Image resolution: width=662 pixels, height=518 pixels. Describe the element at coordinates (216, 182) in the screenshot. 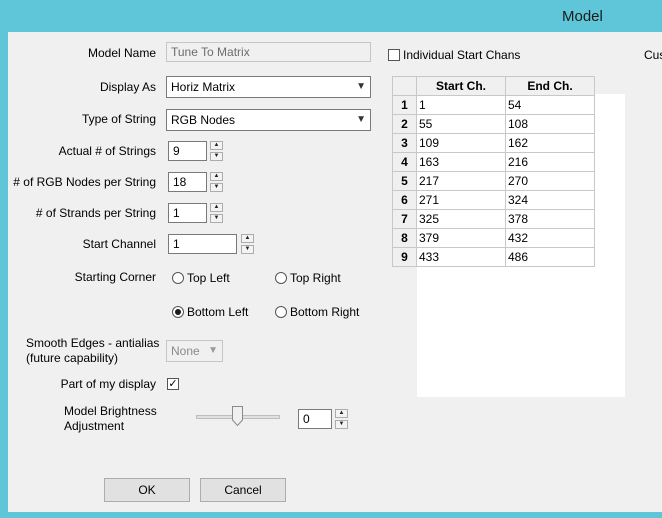

I see `rgb-nodes-spinner: ▲ ▼` at that location.